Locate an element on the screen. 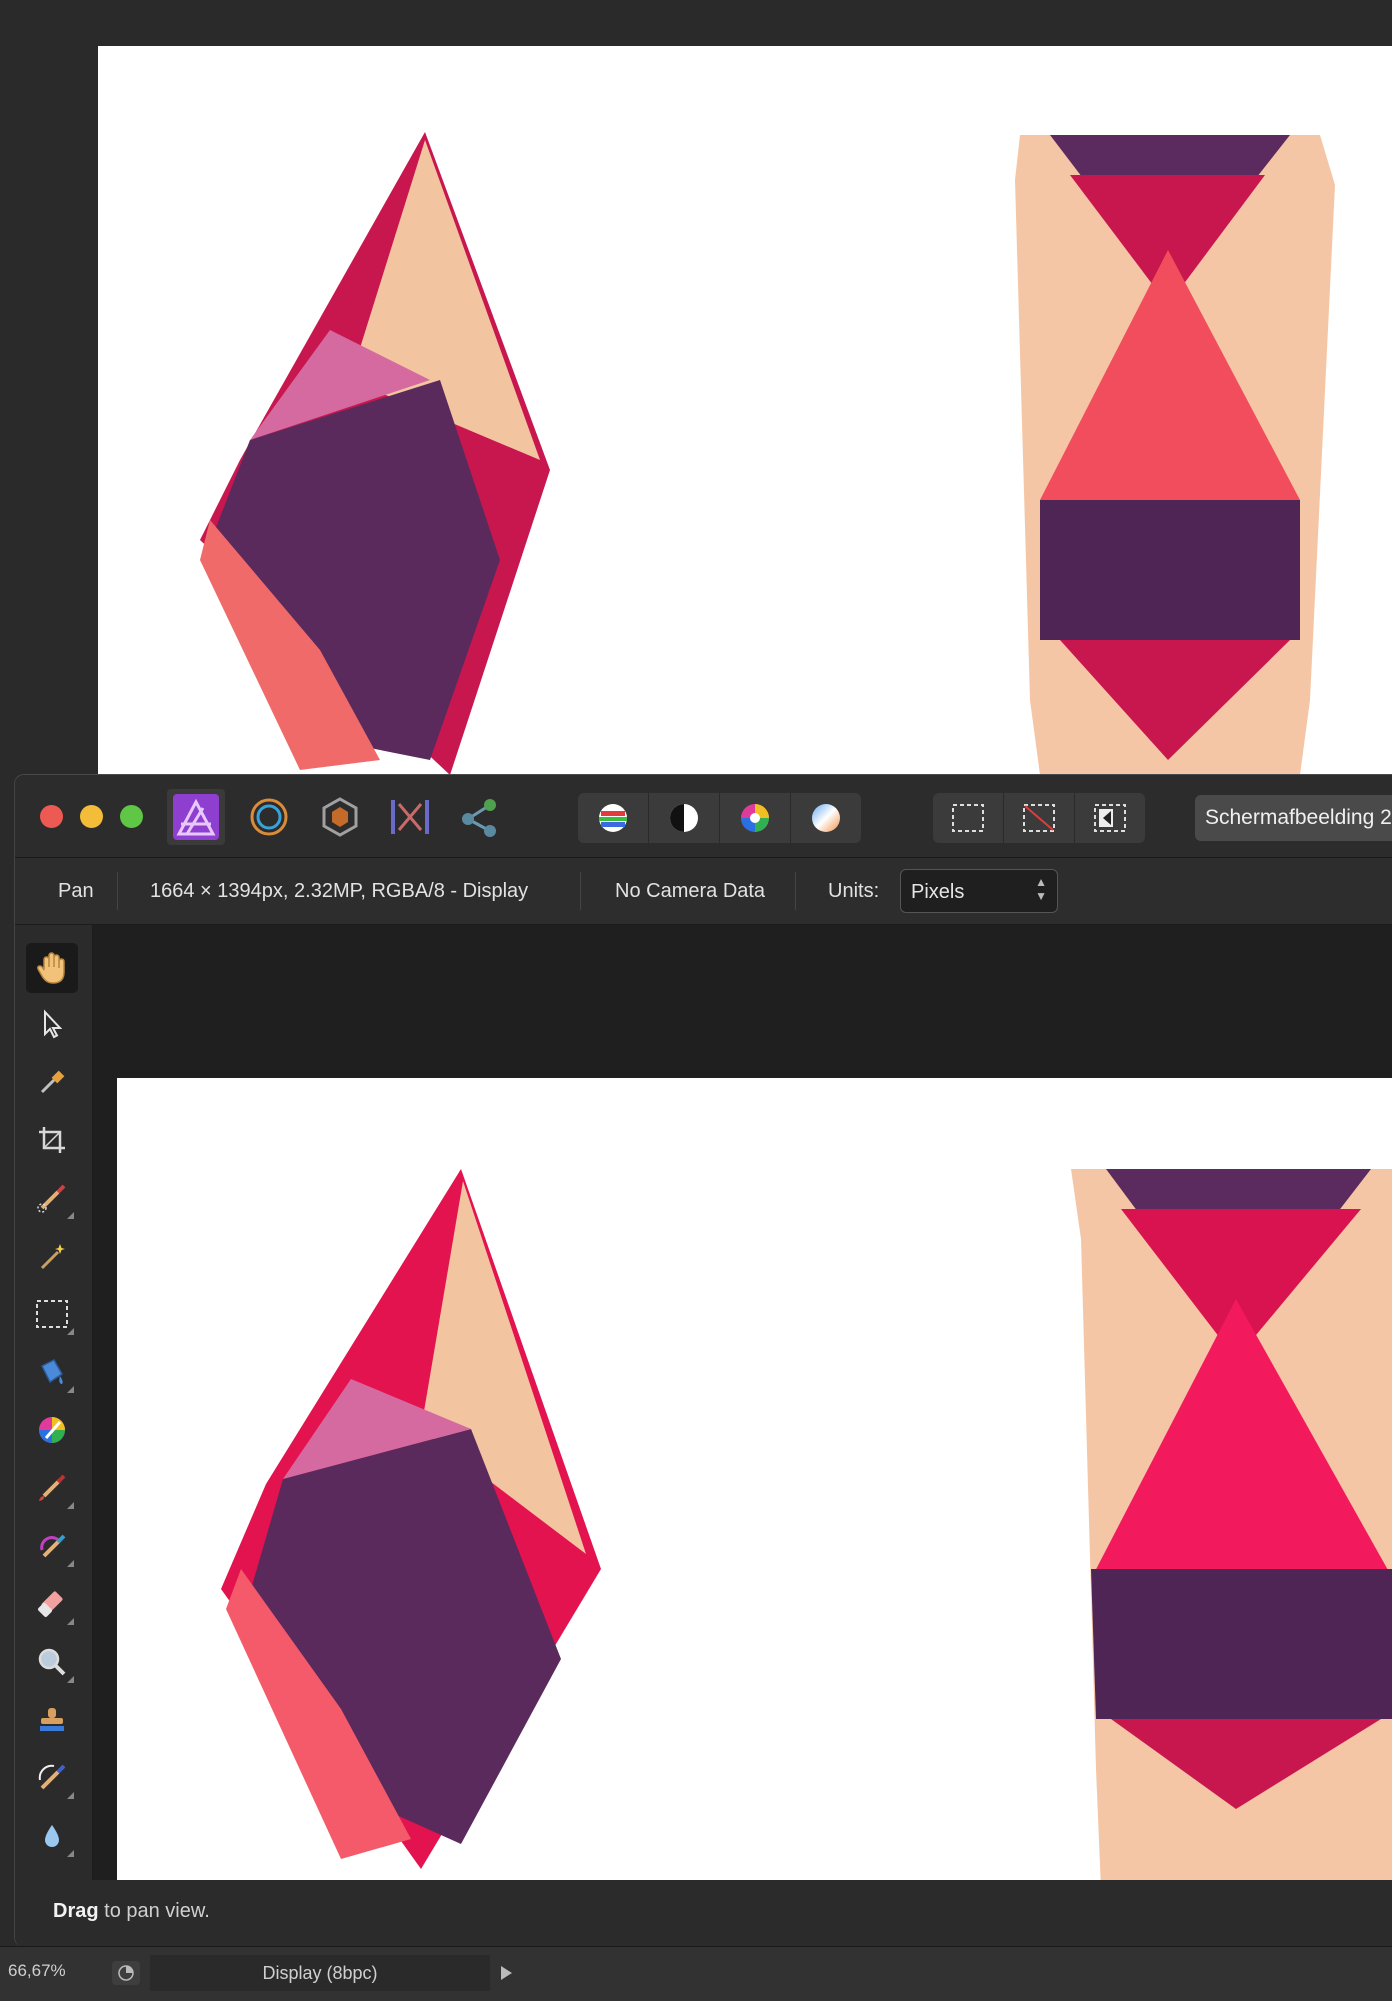  eyedropper-icon is located at coordinates (52, 1082).